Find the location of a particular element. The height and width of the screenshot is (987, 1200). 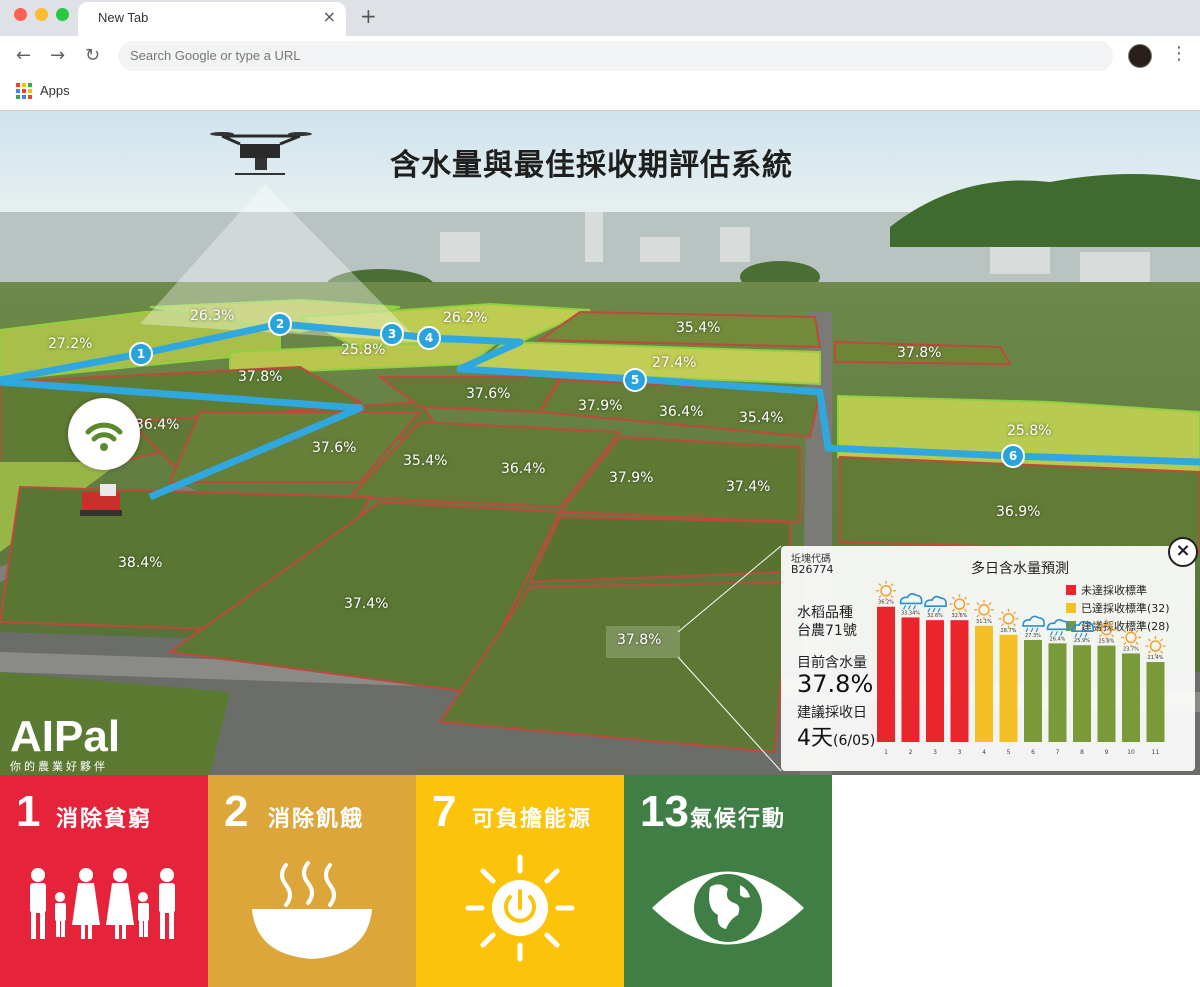

field-moisture-label: 27.4% is located at coordinates (674, 363).